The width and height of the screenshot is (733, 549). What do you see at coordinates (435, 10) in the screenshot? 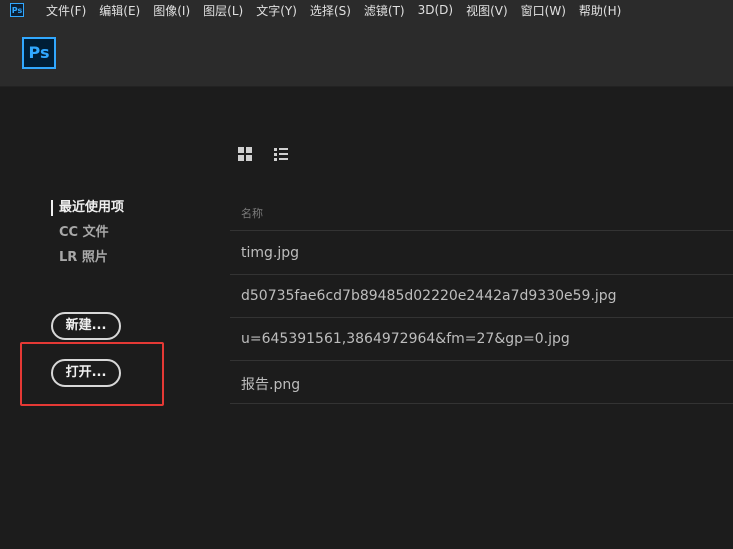
I see `menu-3d: 3D(D)` at bounding box center [435, 10].